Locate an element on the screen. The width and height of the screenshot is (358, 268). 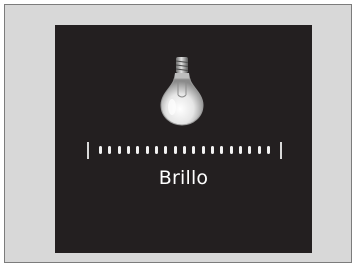
level-max-marker is located at coordinates (281, 150).